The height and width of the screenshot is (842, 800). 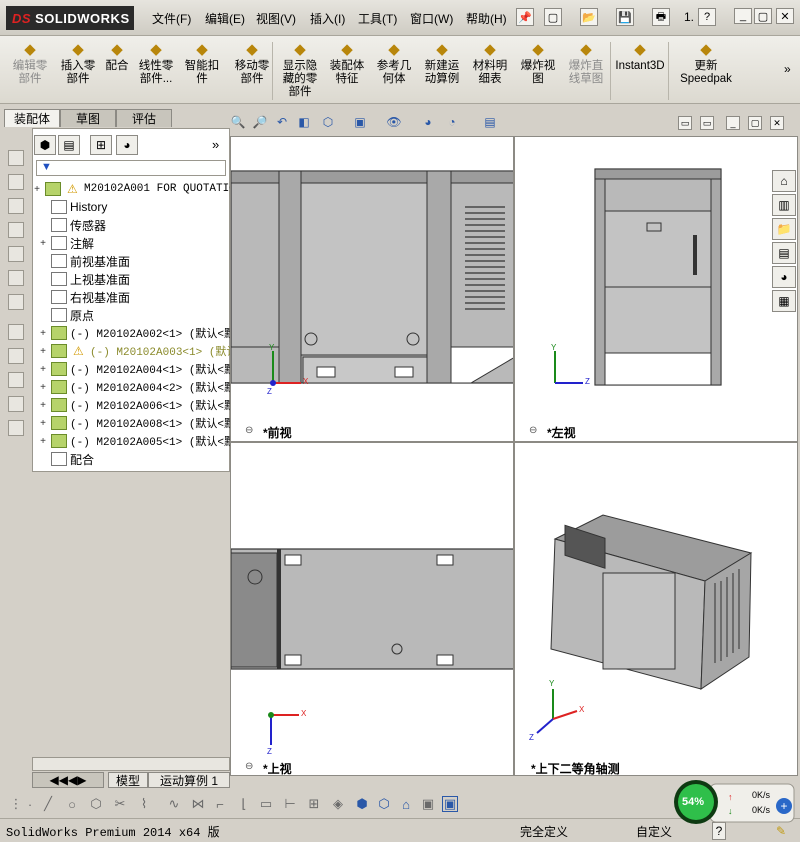 What do you see at coordinates (787, 69) in the screenshot?
I see `more-commands-chevron-icon: »` at bounding box center [787, 69].